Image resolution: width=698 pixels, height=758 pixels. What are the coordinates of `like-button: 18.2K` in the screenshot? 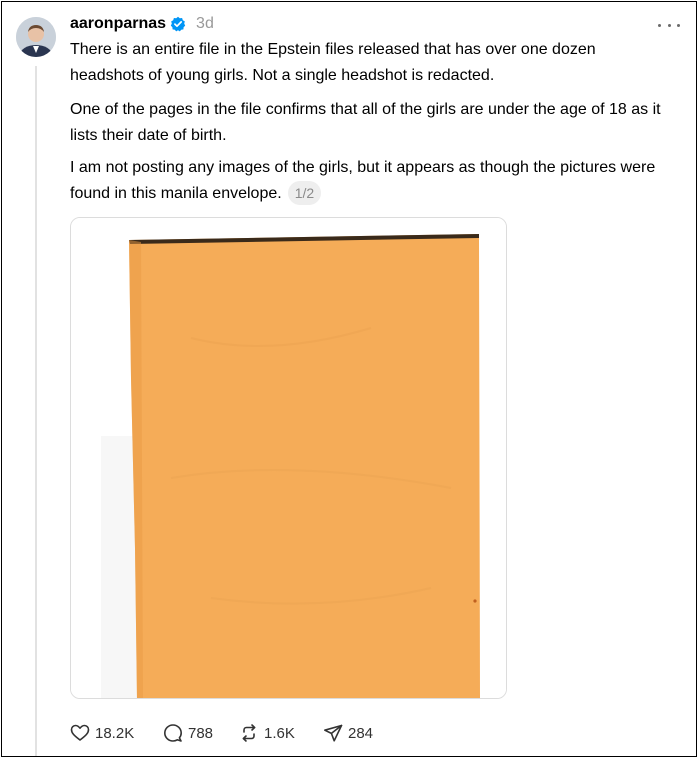 It's located at (116, 733).